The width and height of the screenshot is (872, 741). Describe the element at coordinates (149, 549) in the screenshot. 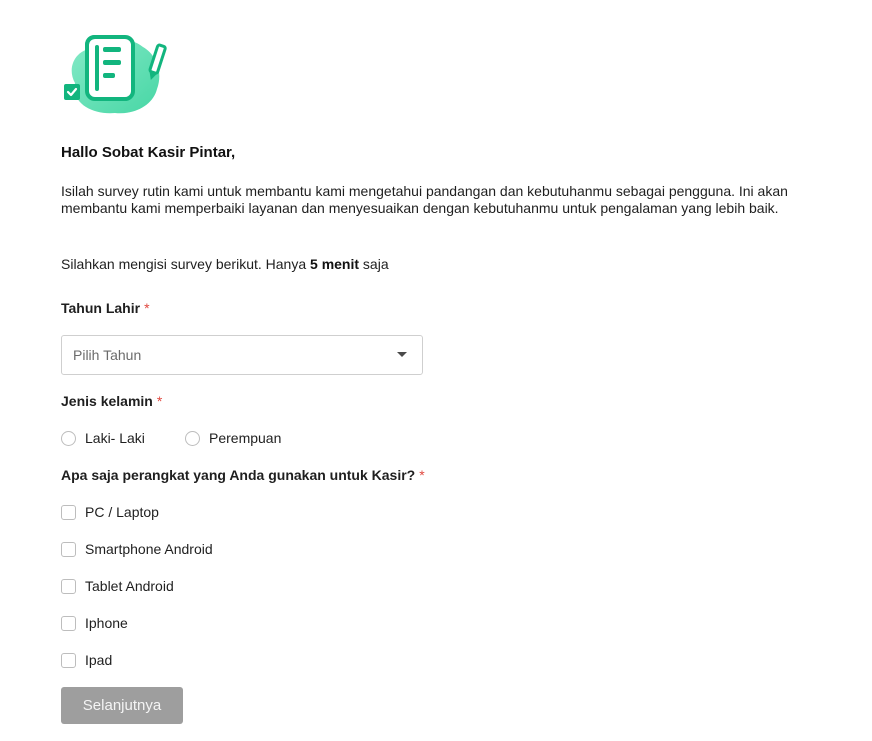

I see `device-option-label: Smartphone Android` at that location.